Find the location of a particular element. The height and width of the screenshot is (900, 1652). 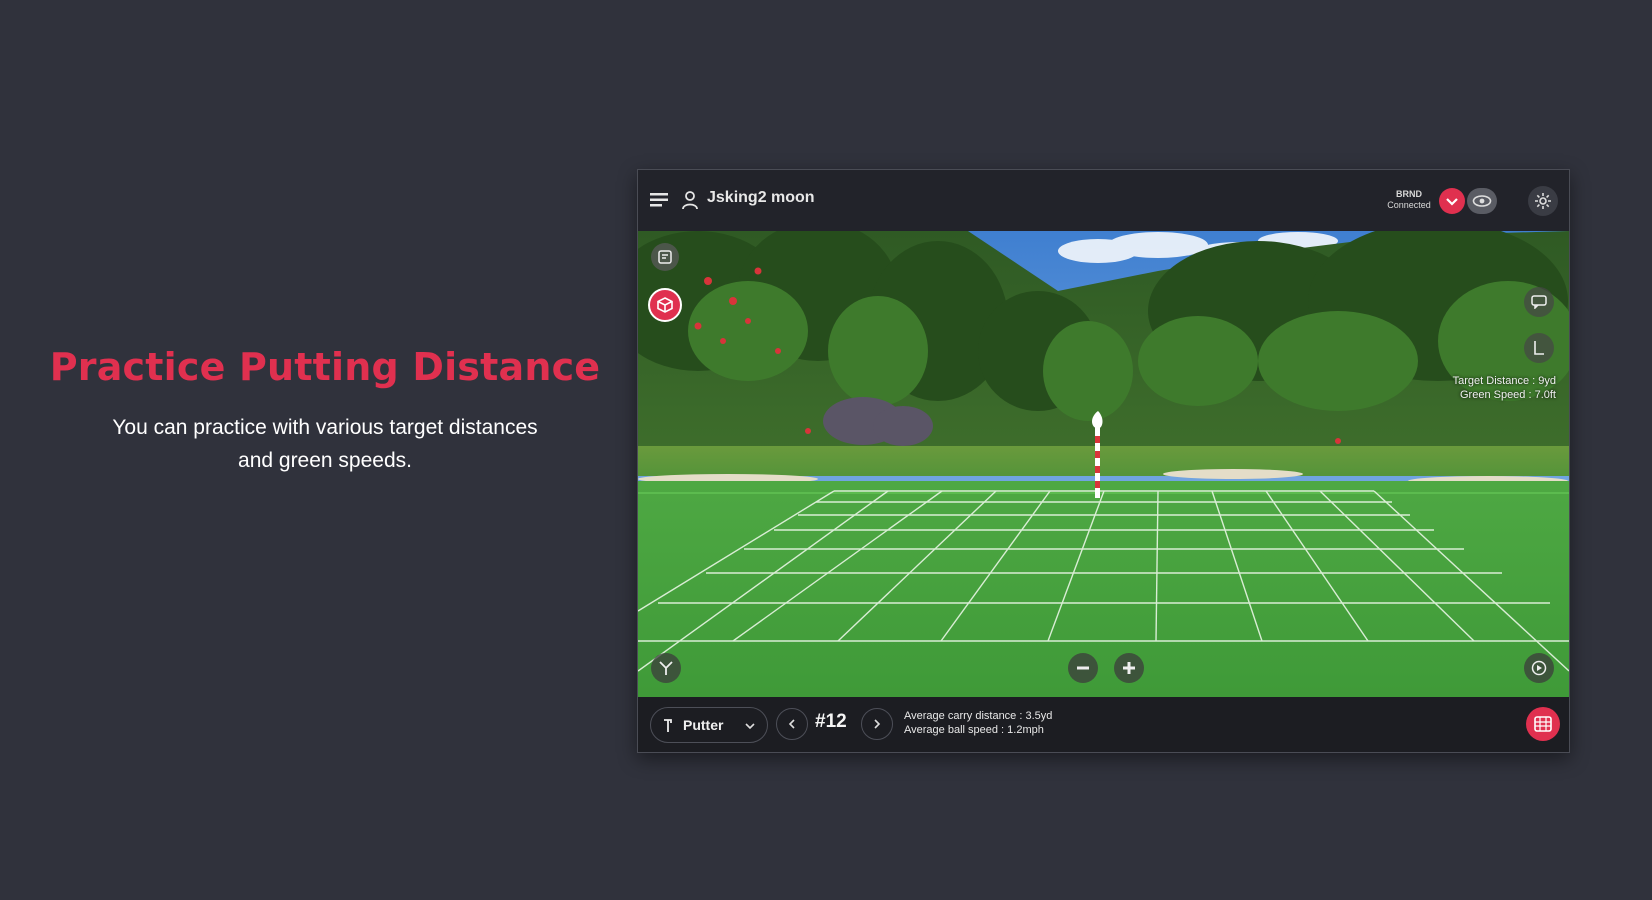

green-speed: Green Speed : 7.0ft is located at coordinates (1507, 395).